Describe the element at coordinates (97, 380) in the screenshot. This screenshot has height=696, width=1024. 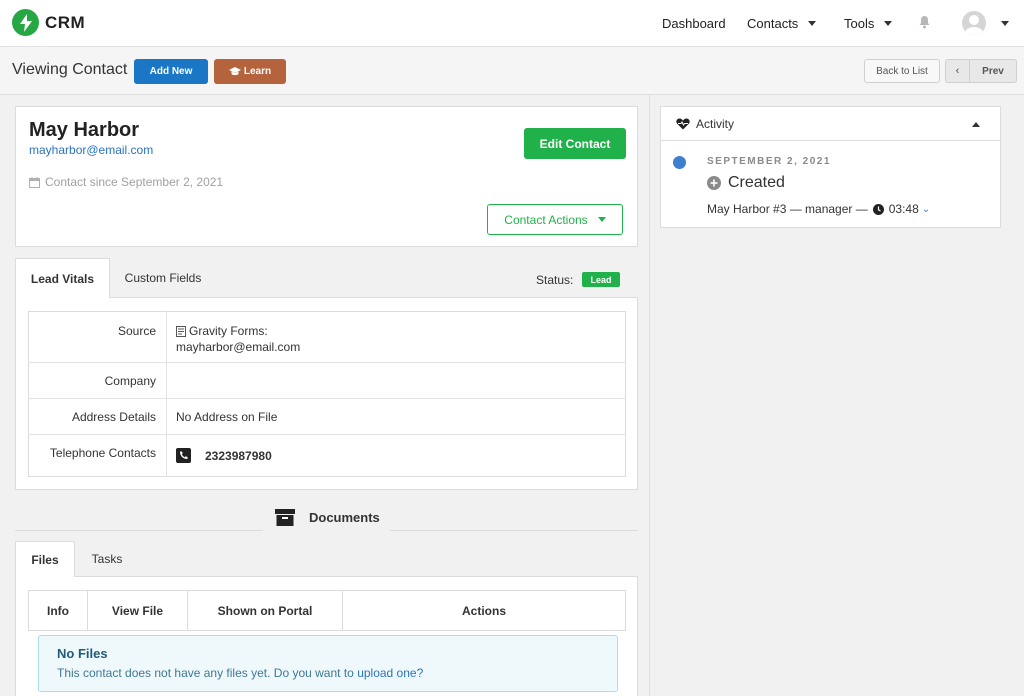
I see `company-label: Company` at that location.